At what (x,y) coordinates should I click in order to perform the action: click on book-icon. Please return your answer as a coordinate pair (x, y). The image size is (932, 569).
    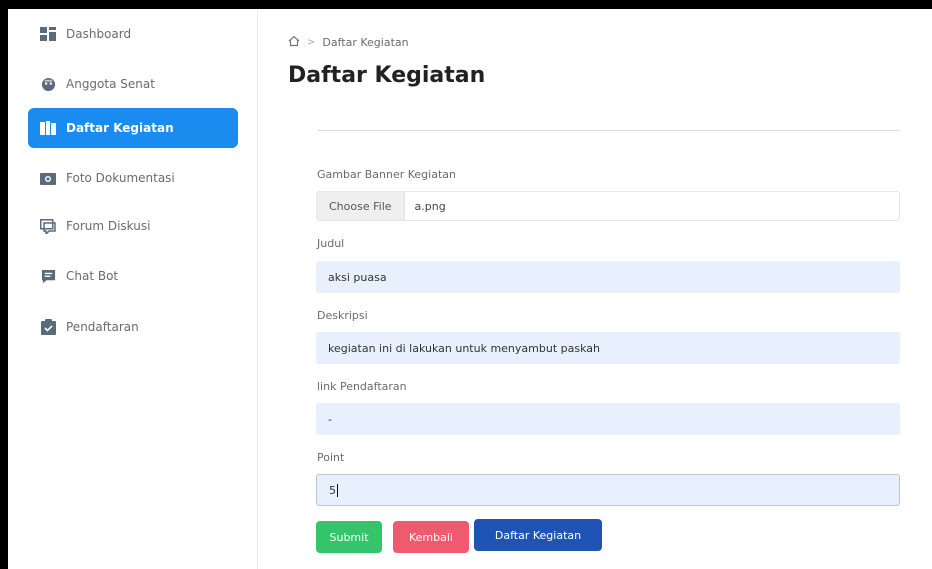
    Looking at the image, I should click on (48, 128).